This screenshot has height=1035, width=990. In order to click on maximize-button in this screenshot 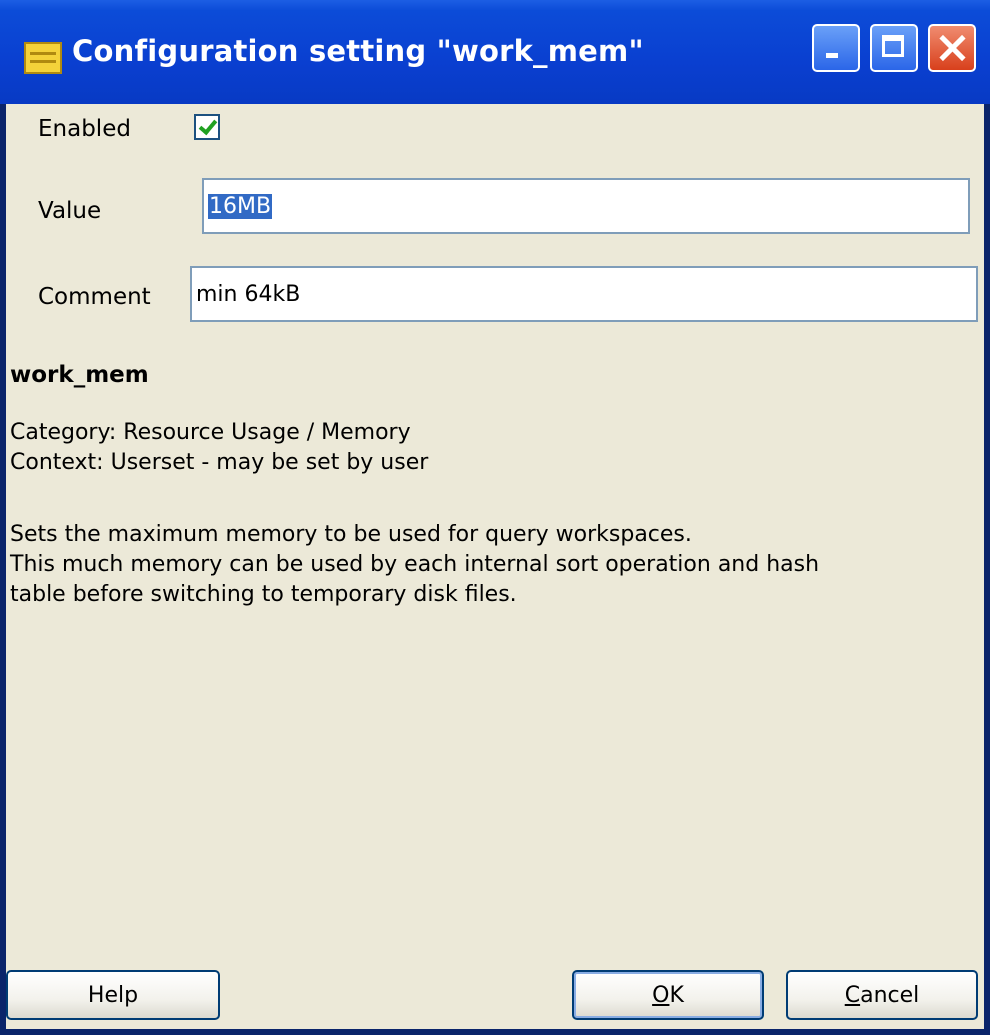, I will do `click(894, 48)`.